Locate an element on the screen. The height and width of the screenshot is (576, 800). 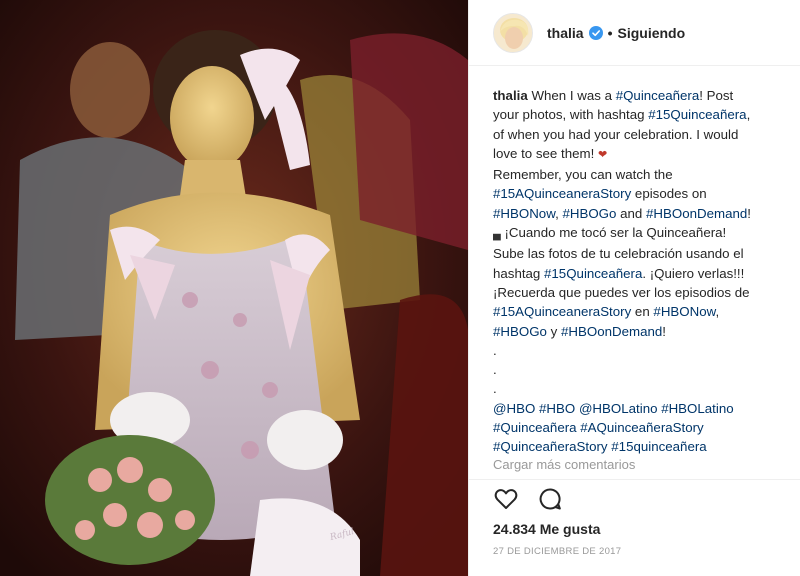
caption-line: @HBO #HBO @HBOLatino #HBOLatino is located at coordinates (641, 408).